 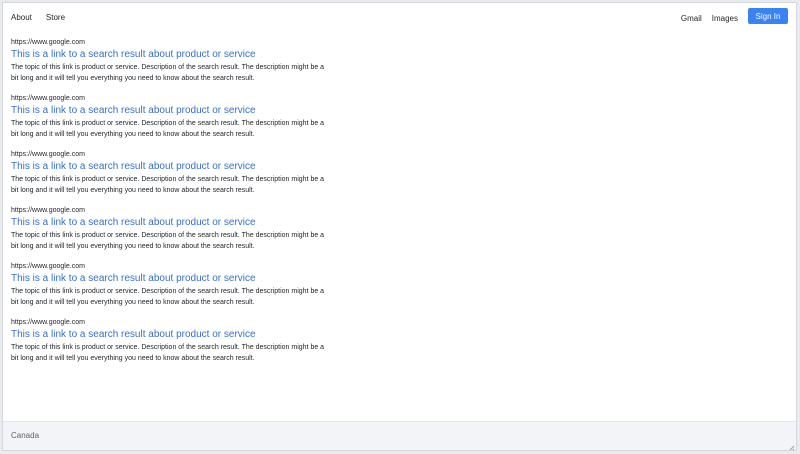 I want to click on nav-left-links: About Store, so click(x=38, y=17).